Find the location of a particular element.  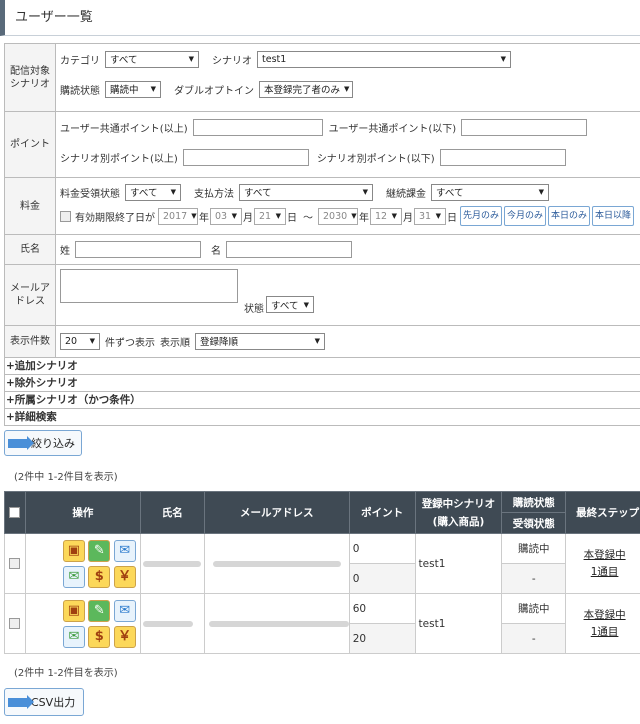

count-select: 20 ▼ is located at coordinates (80, 341).